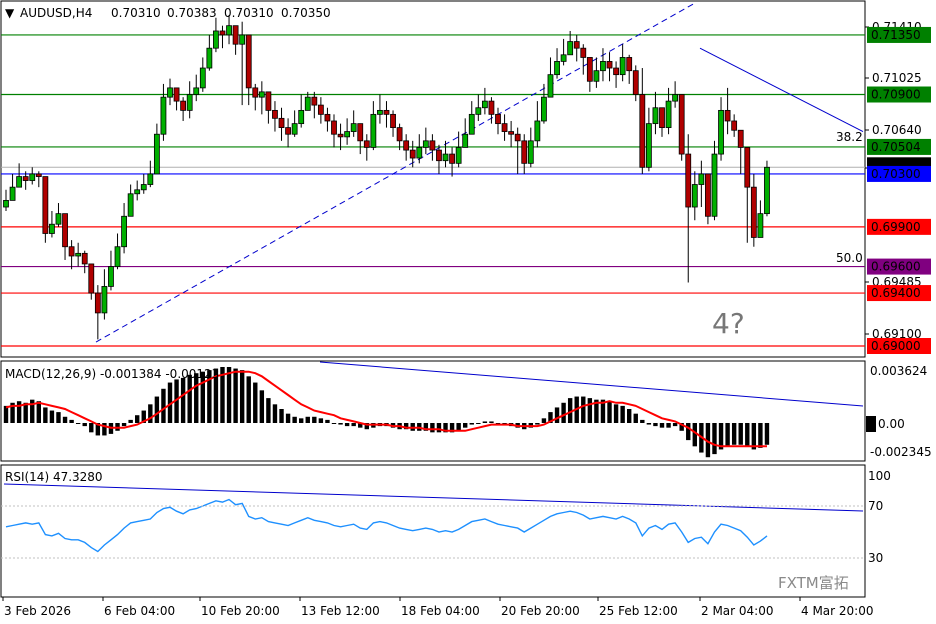  I want to click on level-badge-6-text: 0.69400, so click(896, 293).